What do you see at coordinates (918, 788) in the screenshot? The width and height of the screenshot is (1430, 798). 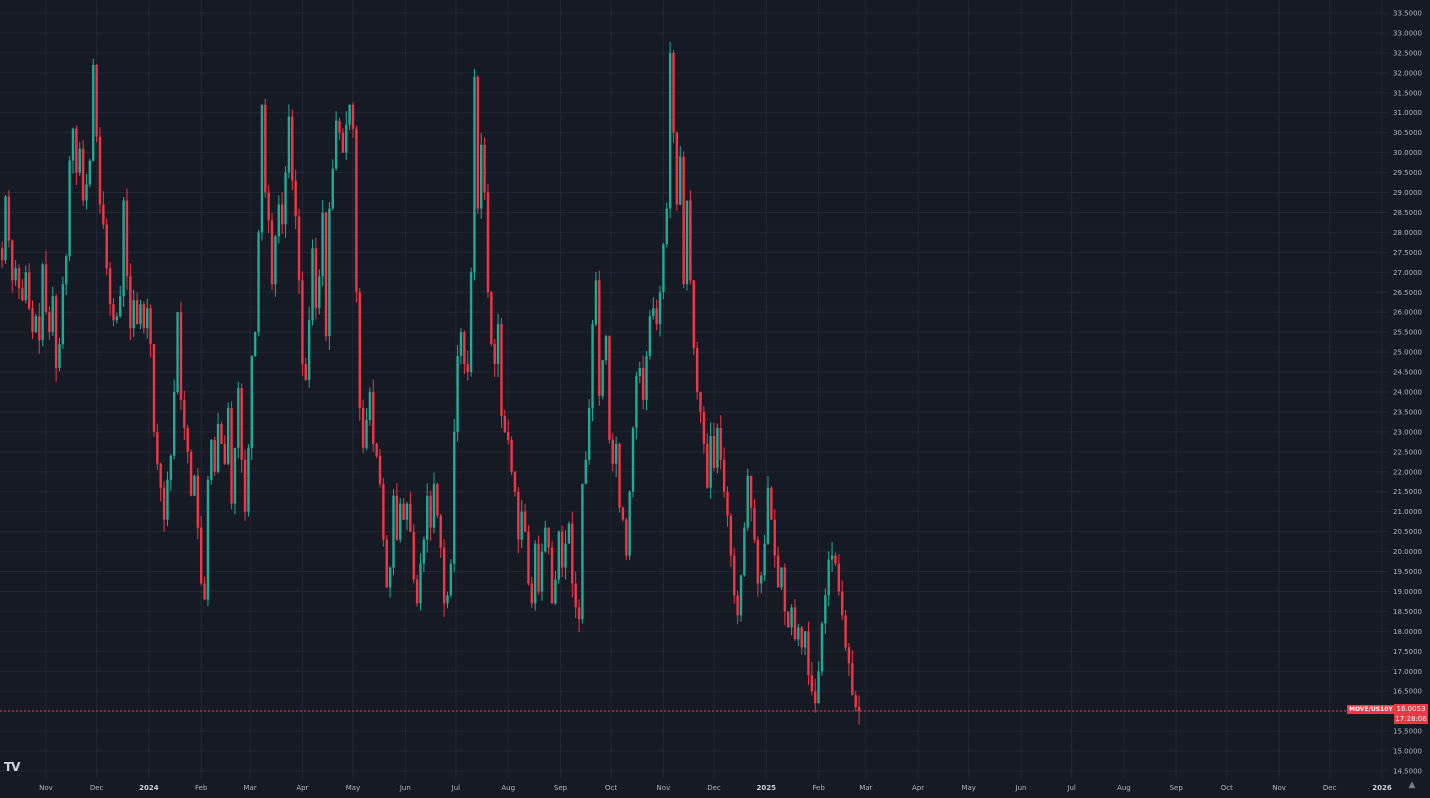 I see `x-tick-label: Apr` at bounding box center [918, 788].